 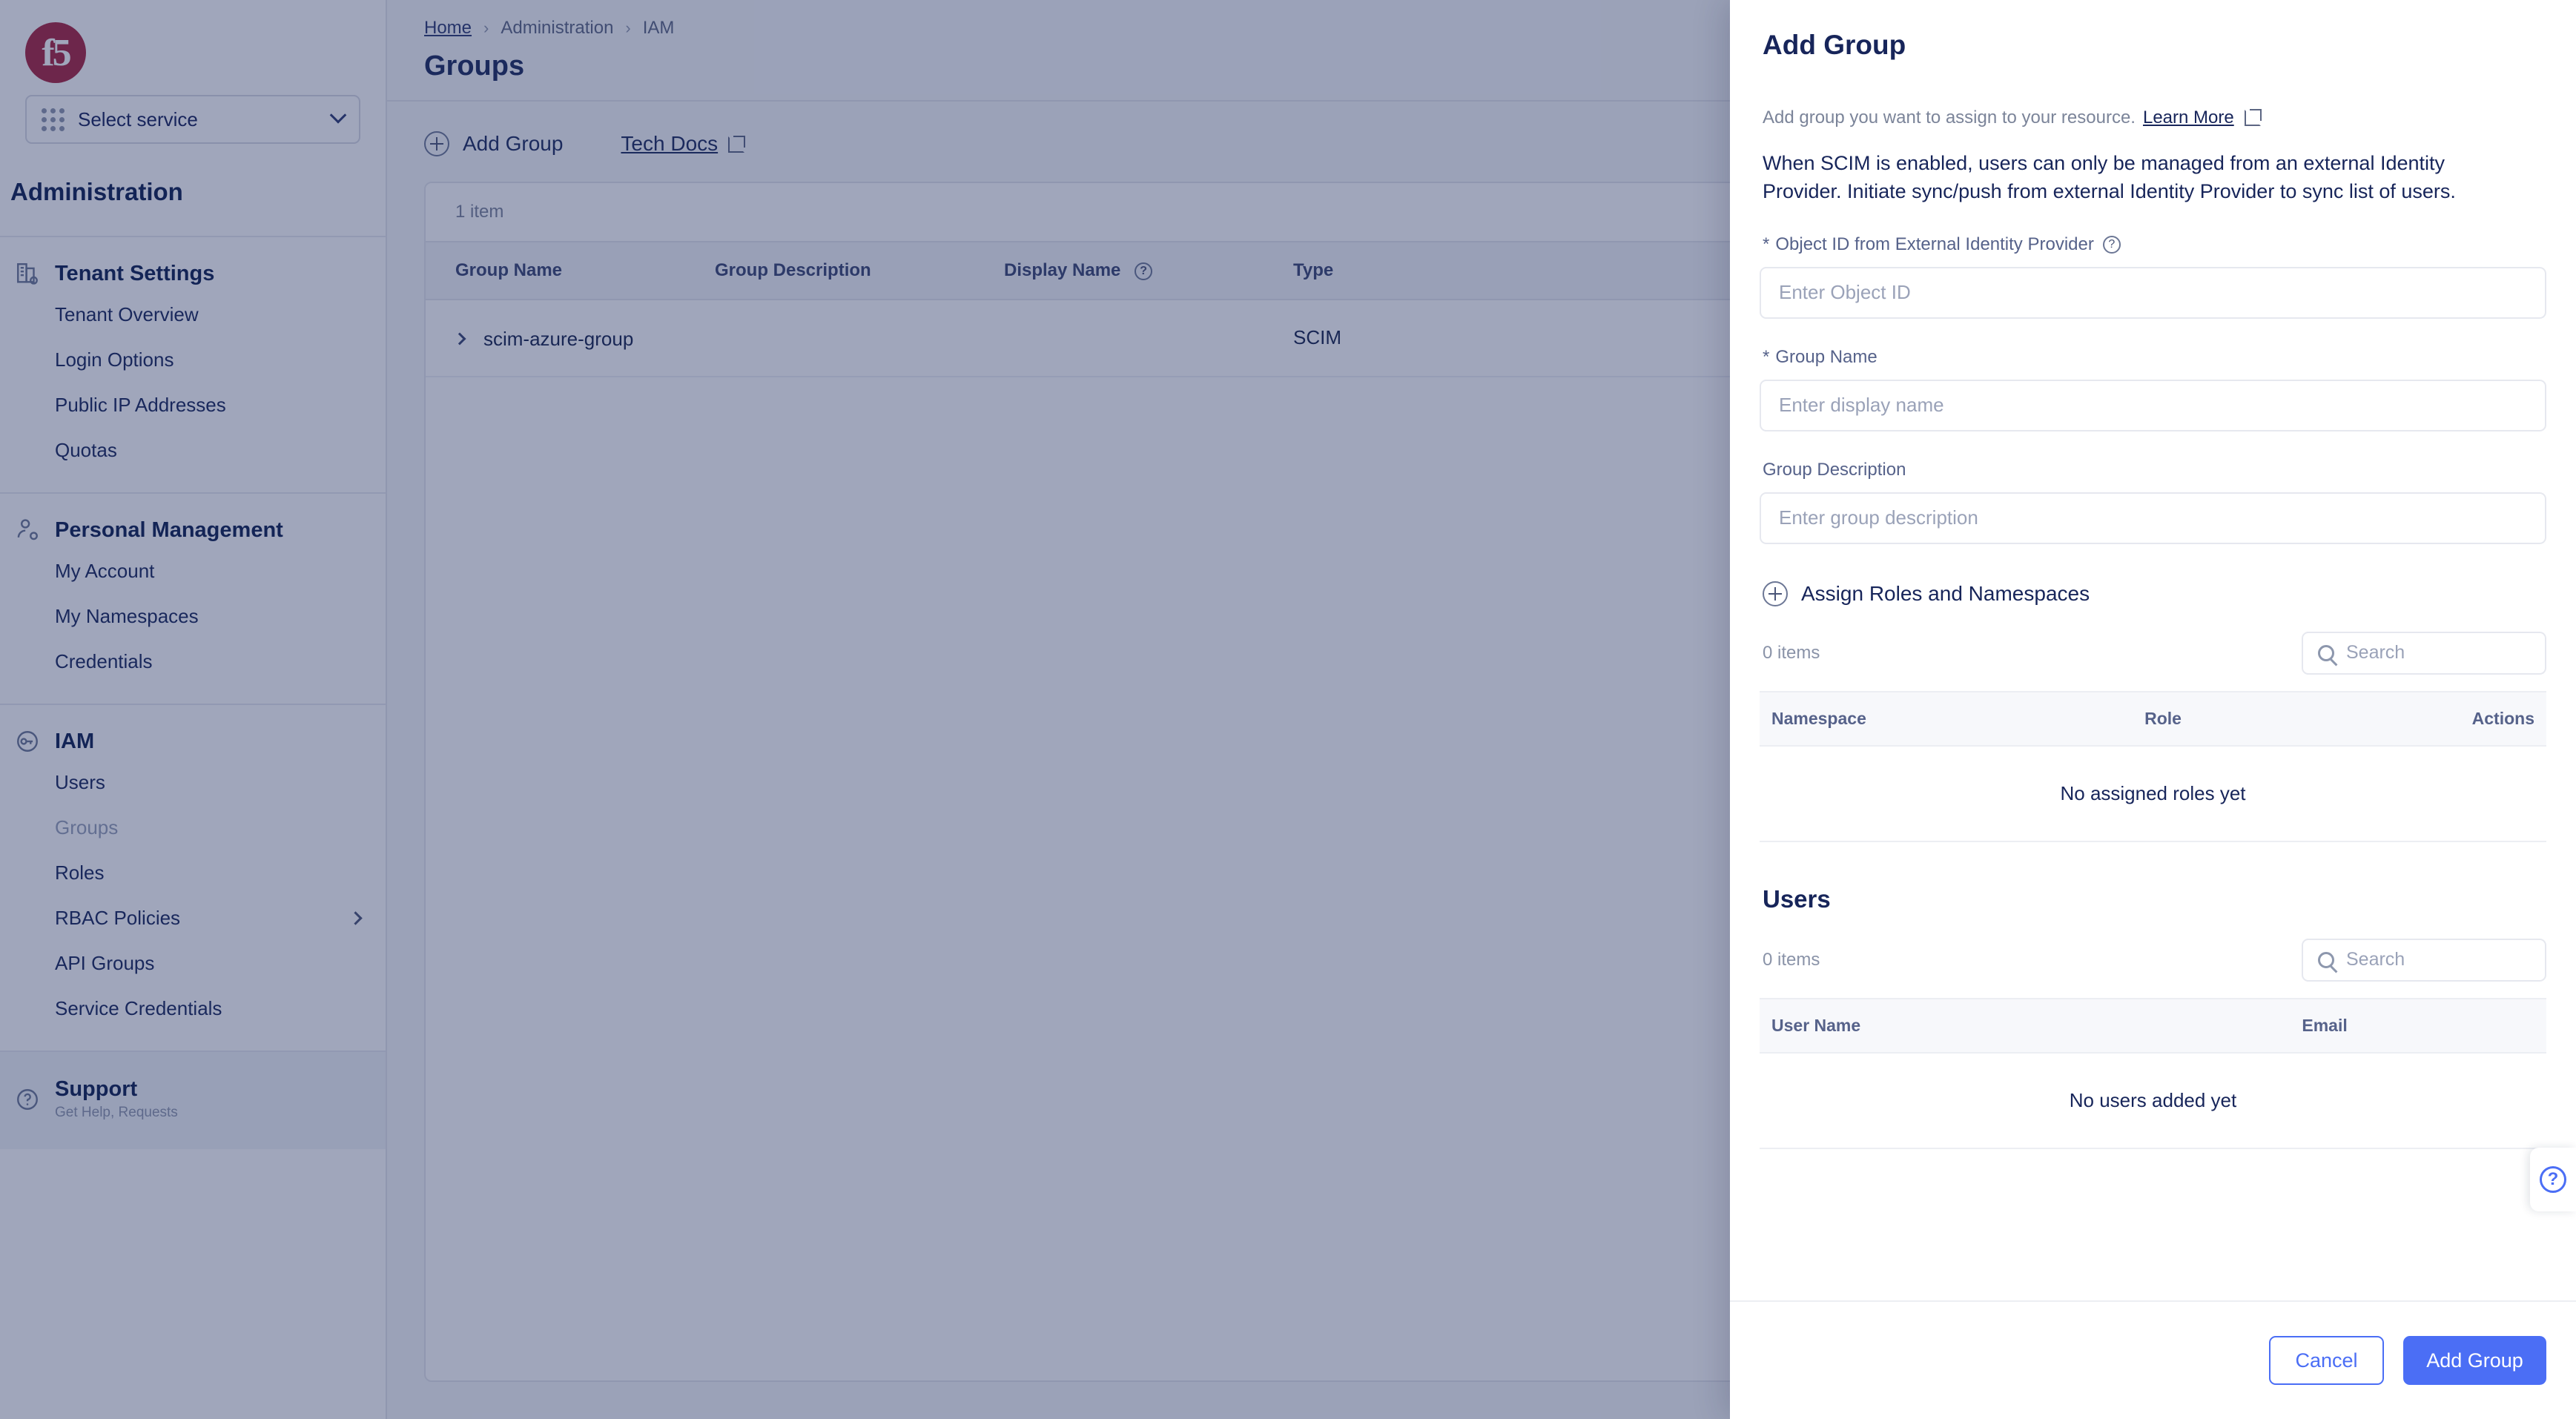 I want to click on help-fab-button: ?, so click(x=2553, y=1179).